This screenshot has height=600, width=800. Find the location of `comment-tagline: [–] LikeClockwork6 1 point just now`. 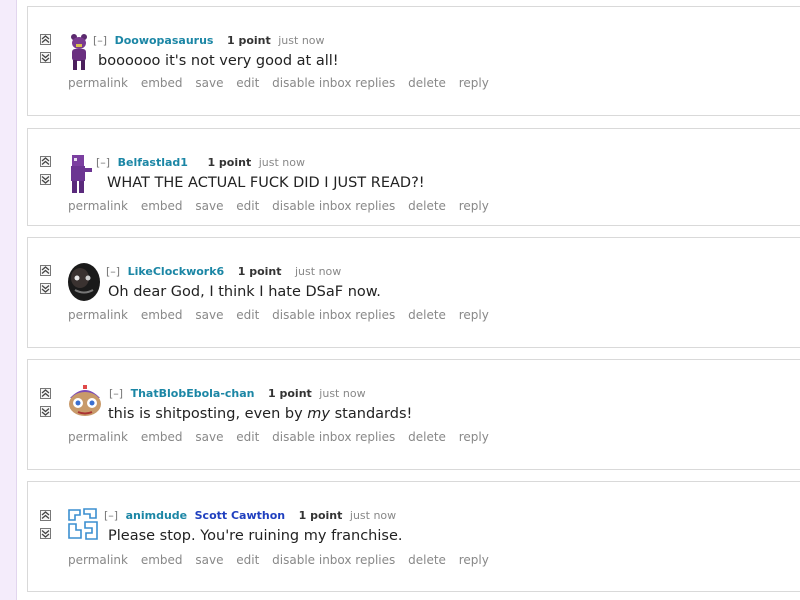

comment-tagline: [–] LikeClockwork6 1 point just now is located at coordinates (223, 271).